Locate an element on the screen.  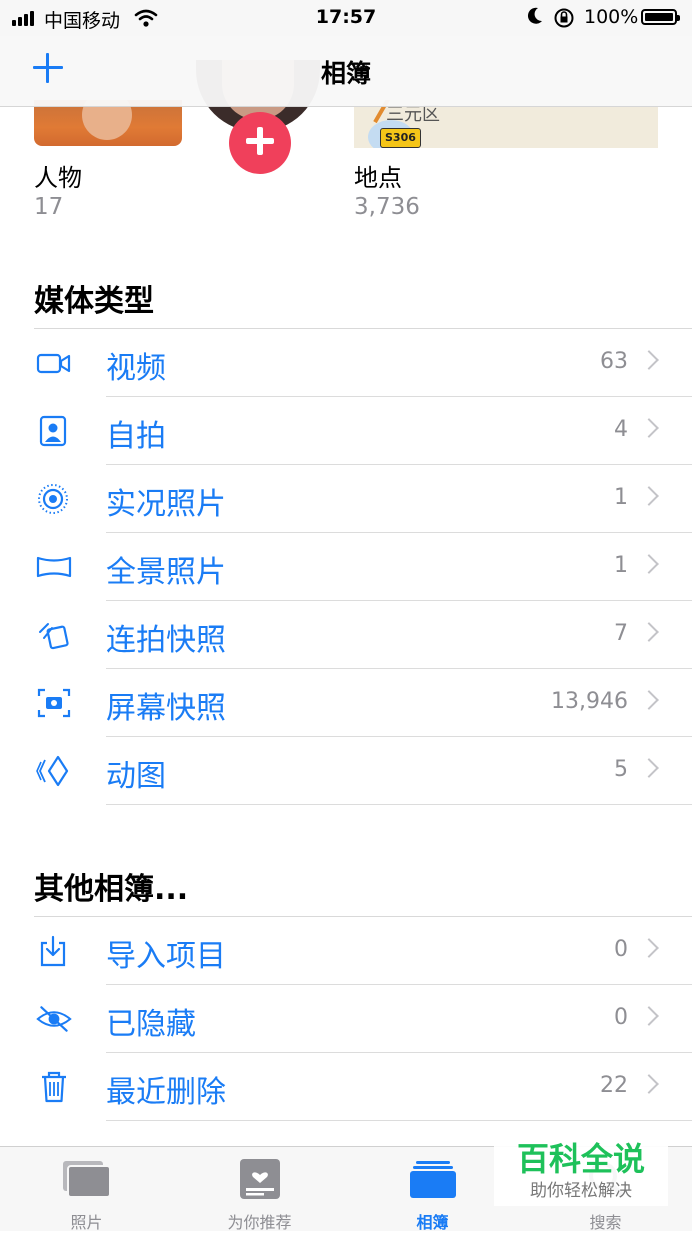
album-row-hidden: 已隐藏 0 is located at coordinates (346, 1019).